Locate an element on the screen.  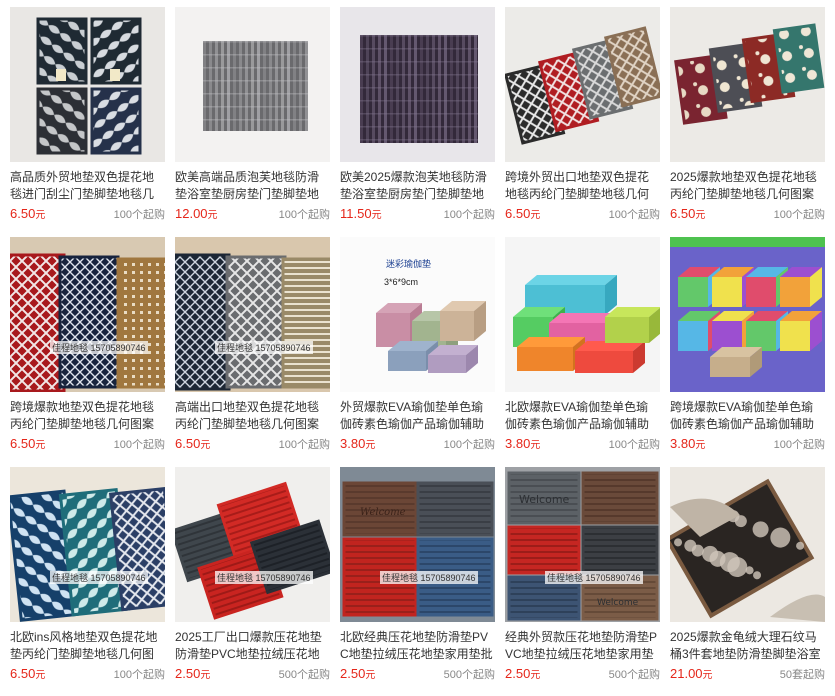
product-title: 北欧经典压花地垫防滑垫PVC地垫拉绒压花地垫家用垫批发 is located at coordinates (417, 646).